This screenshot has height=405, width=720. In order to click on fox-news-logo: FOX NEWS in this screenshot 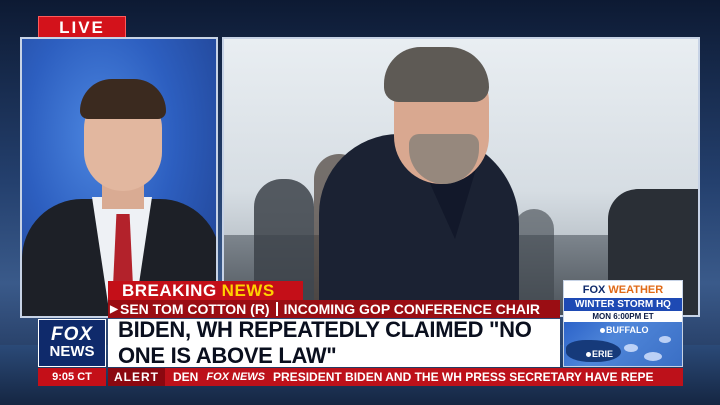, I will do `click(72, 343)`.